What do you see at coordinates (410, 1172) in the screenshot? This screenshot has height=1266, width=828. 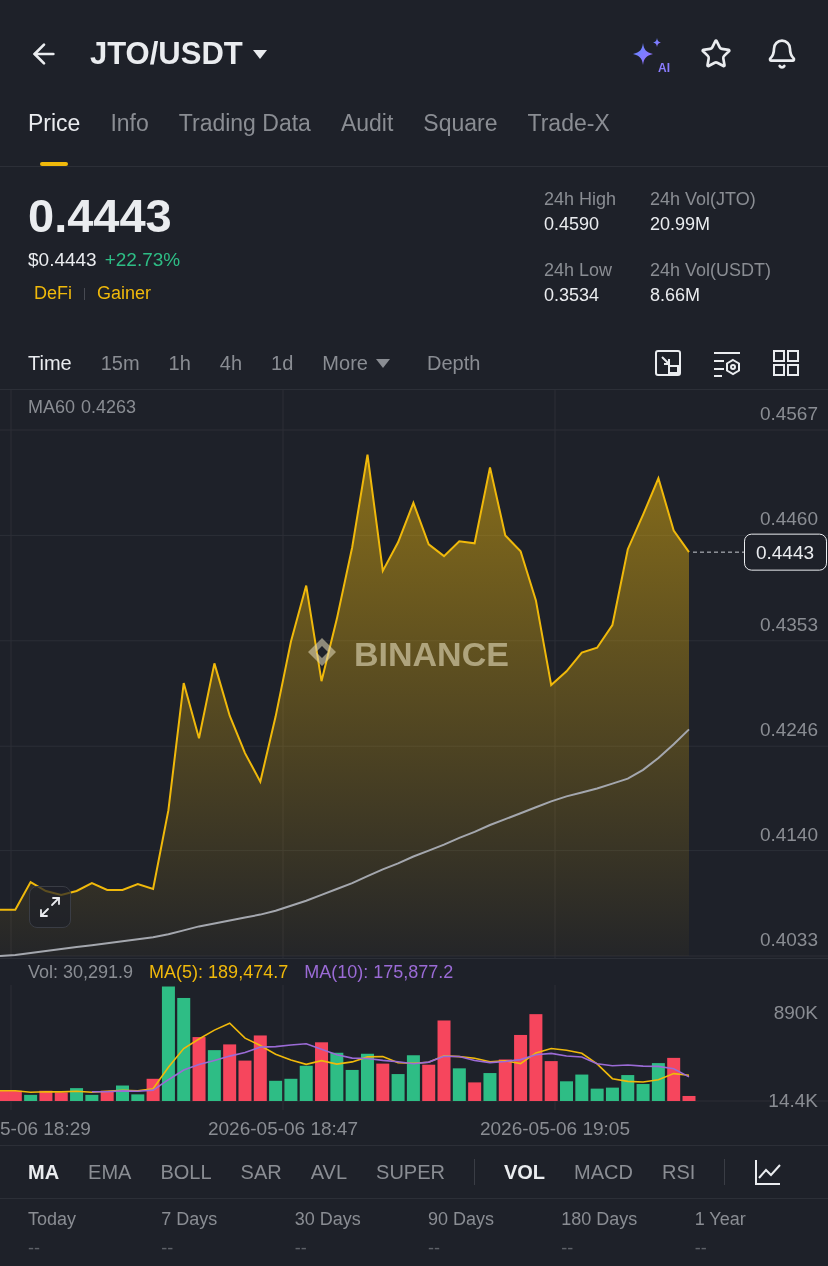 I see `indicator-tab: SUPER` at bounding box center [410, 1172].